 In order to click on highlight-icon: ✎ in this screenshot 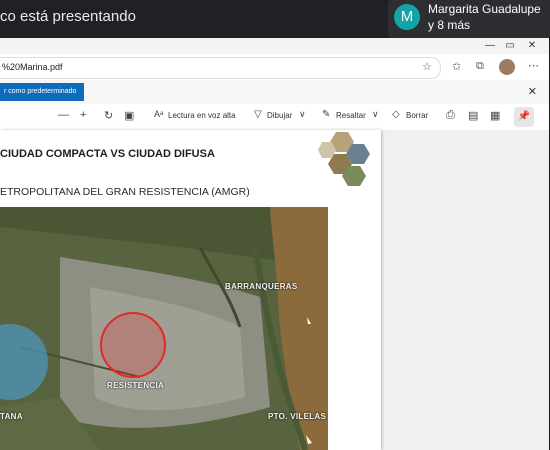, I will do `click(326, 114)`.